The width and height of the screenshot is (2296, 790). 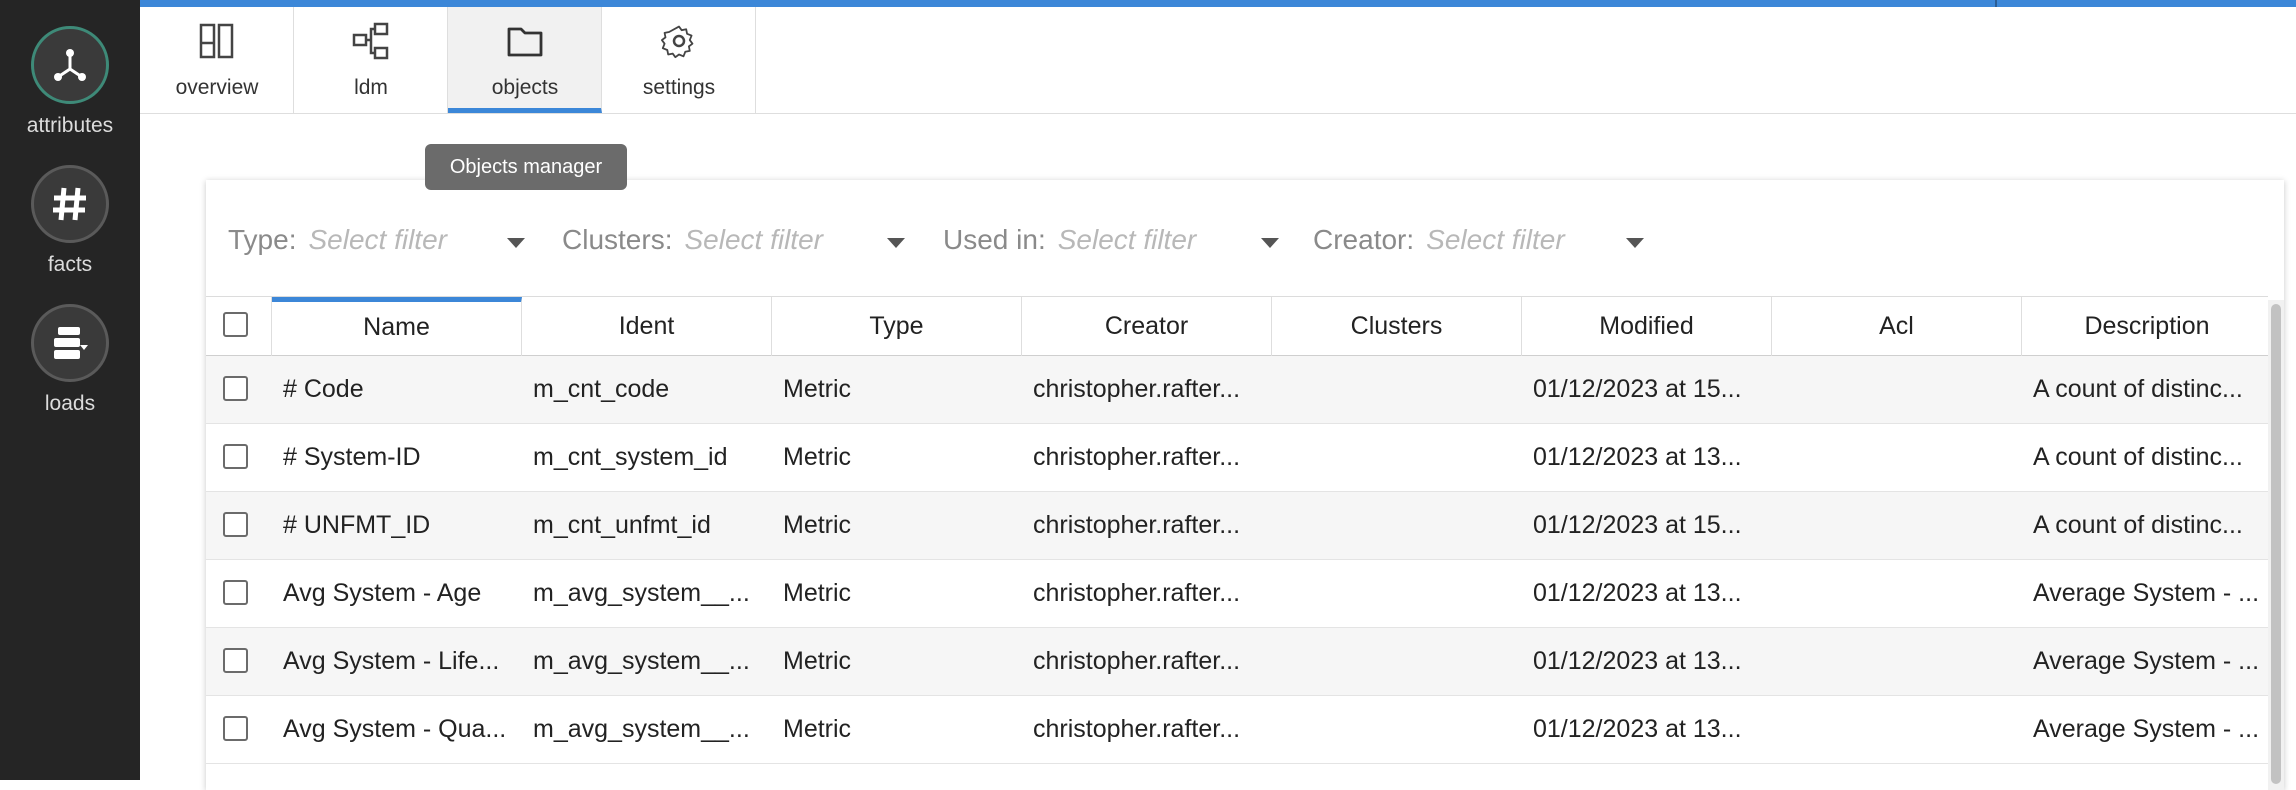 What do you see at coordinates (679, 60) in the screenshot?
I see `tab-settings: settings` at bounding box center [679, 60].